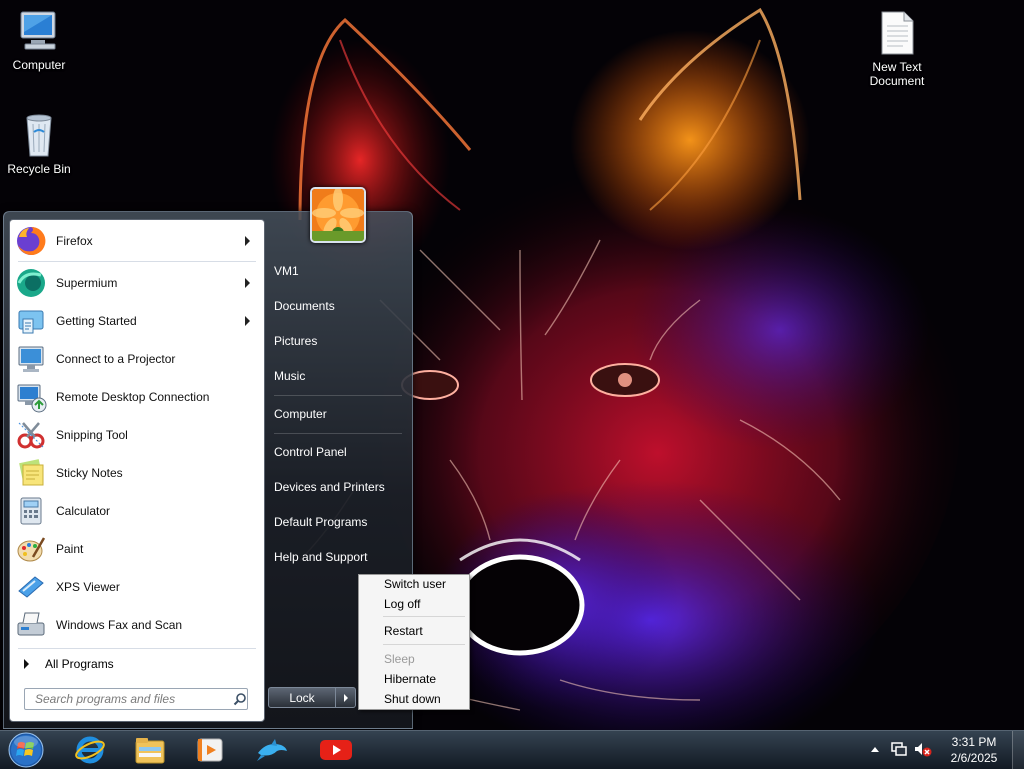  I want to click on program-supermium: Supermium, so click(136, 283).